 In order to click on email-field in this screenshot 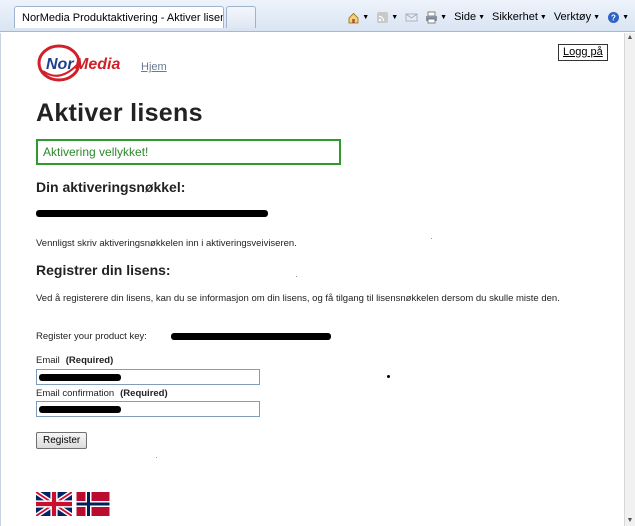, I will do `click(148, 377)`.